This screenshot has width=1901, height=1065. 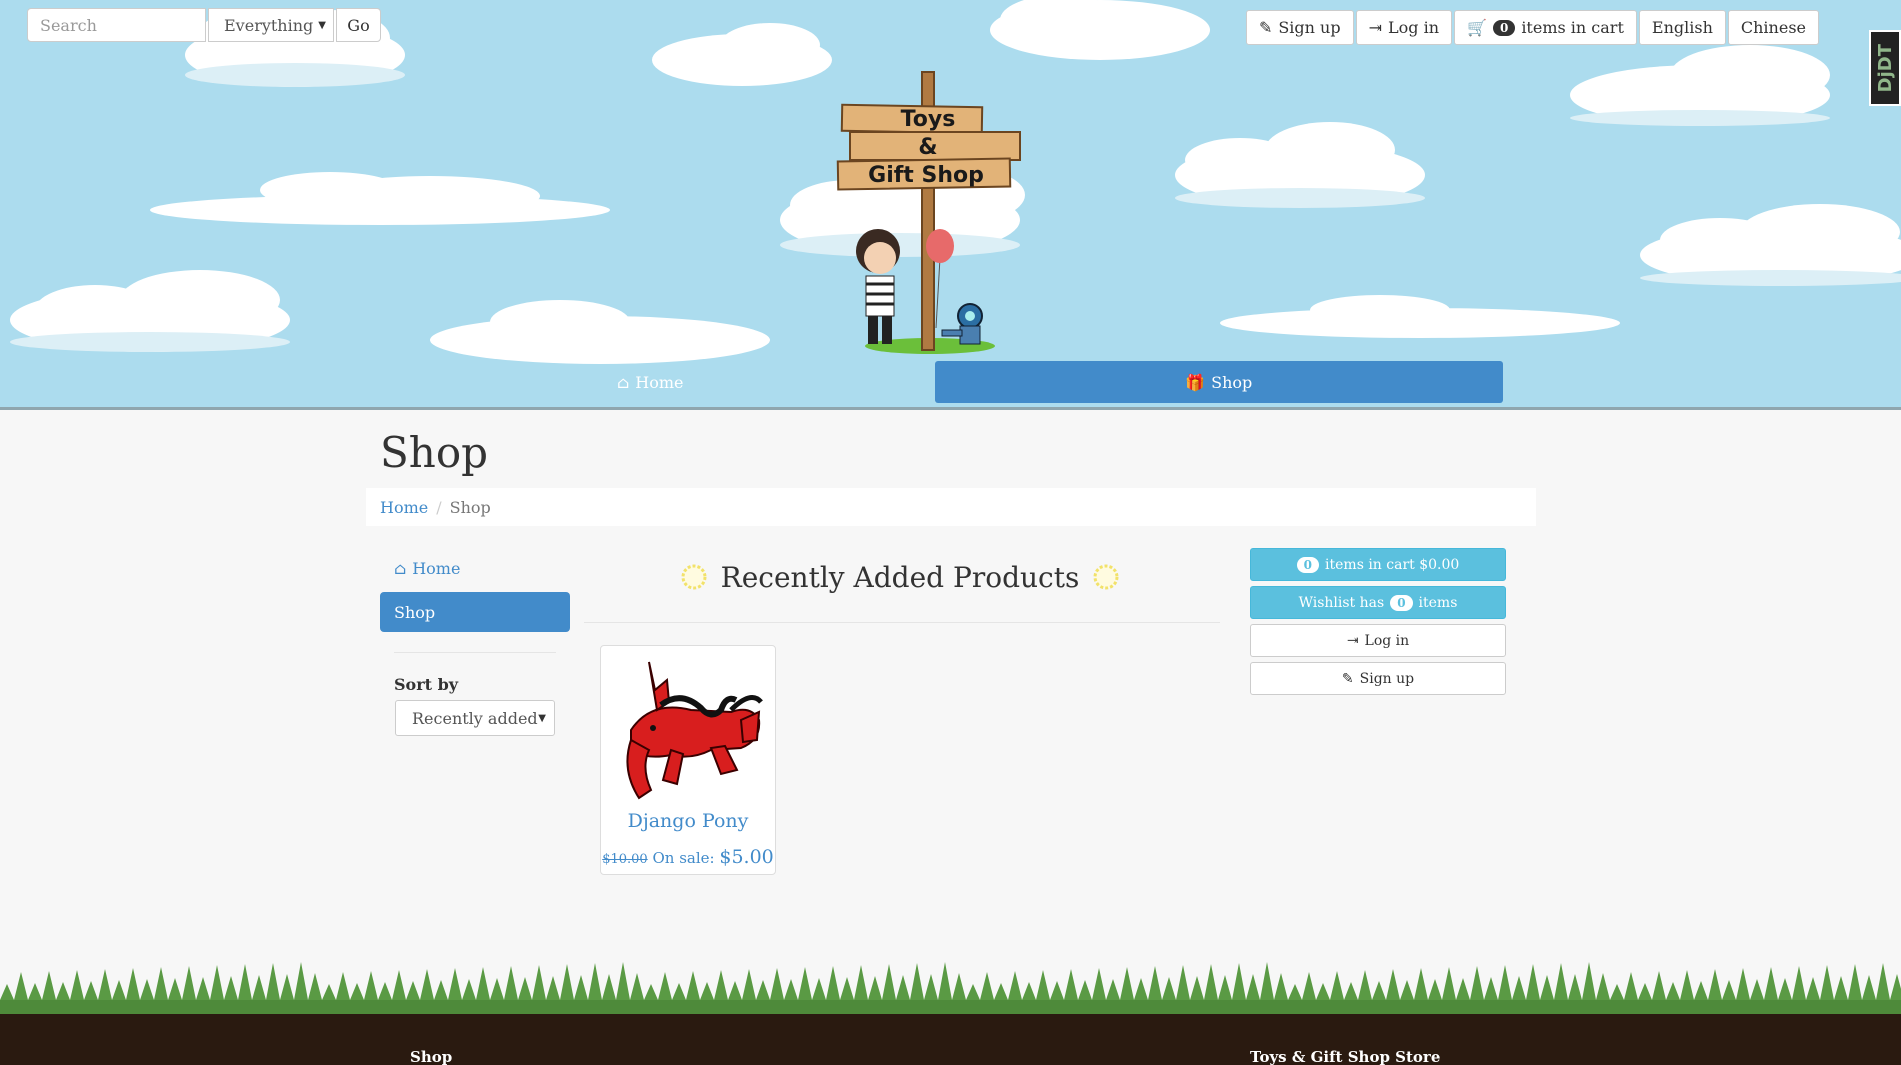 I want to click on nav-home: ⌂ Home, so click(x=650, y=382).